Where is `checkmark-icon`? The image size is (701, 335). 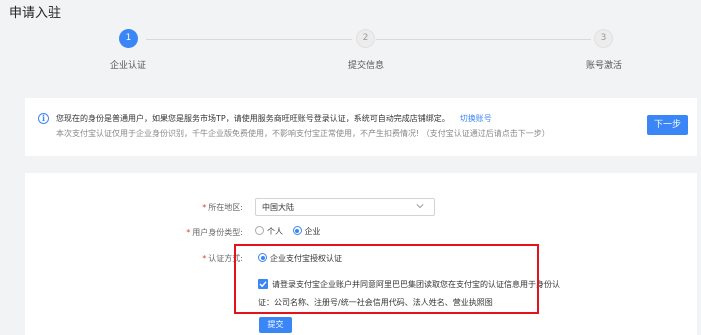
checkmark-icon is located at coordinates (263, 284).